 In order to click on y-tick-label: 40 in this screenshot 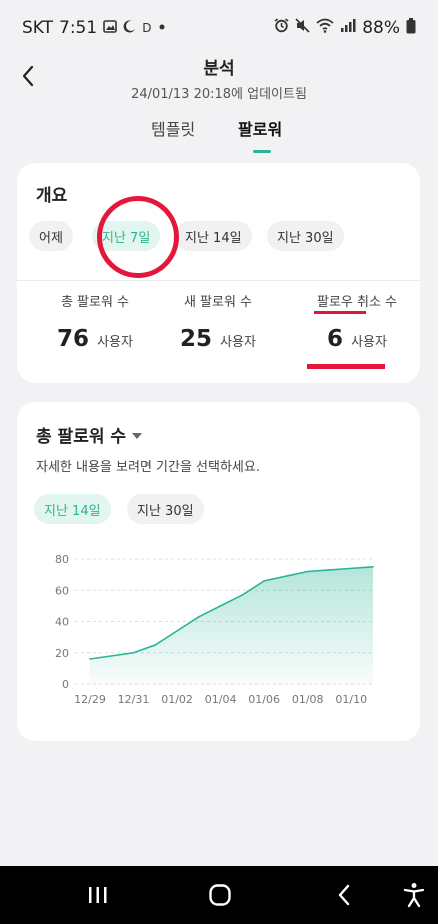, I will do `click(62, 622)`.